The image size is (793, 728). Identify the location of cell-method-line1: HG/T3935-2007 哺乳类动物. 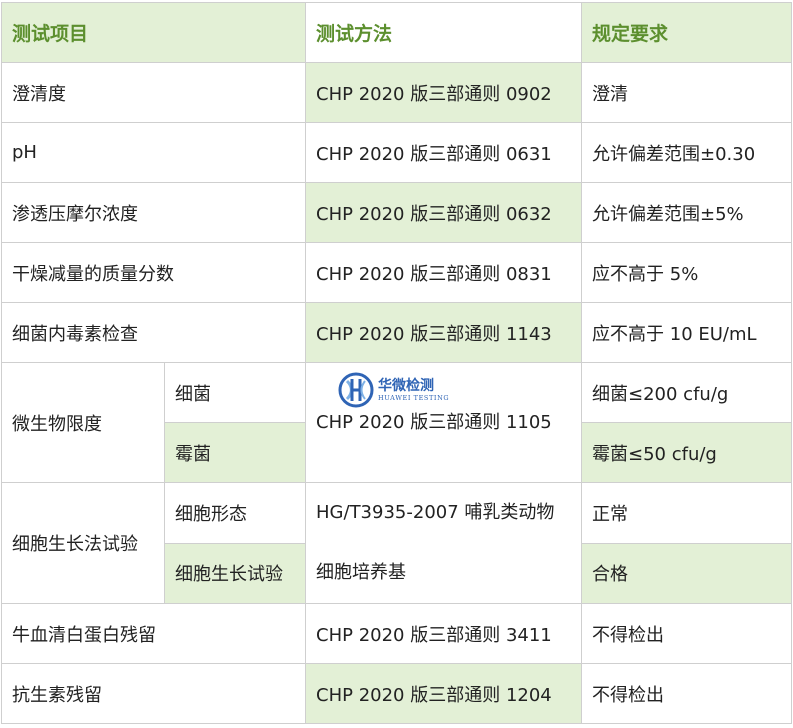
(435, 512).